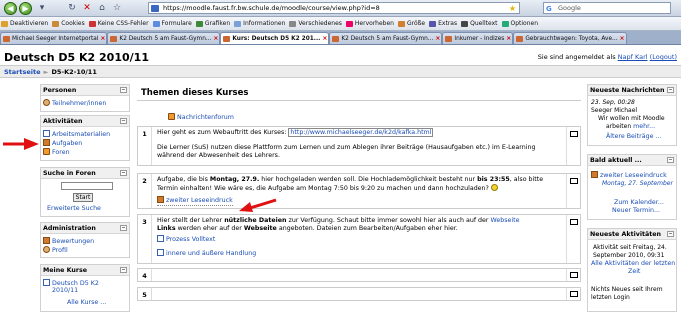 The width and height of the screenshot is (681, 324). Describe the element at coordinates (359, 294) in the screenshot. I see `section-5: 5` at that location.